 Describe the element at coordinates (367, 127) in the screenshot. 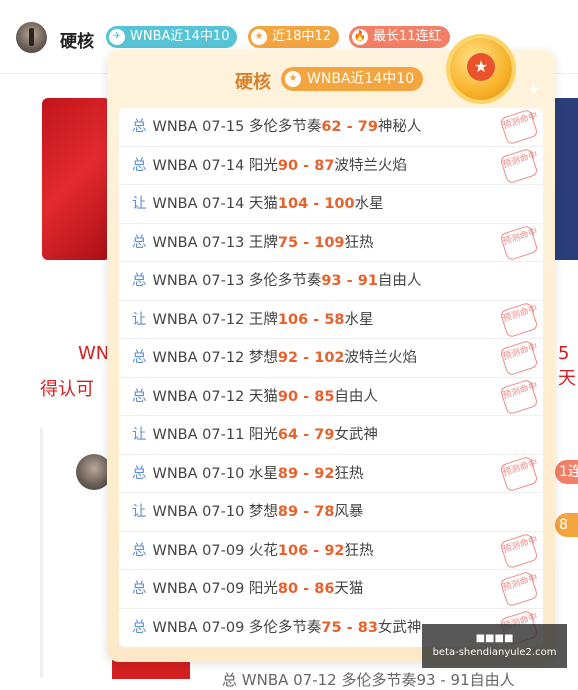

I see `away-score: 79` at that location.